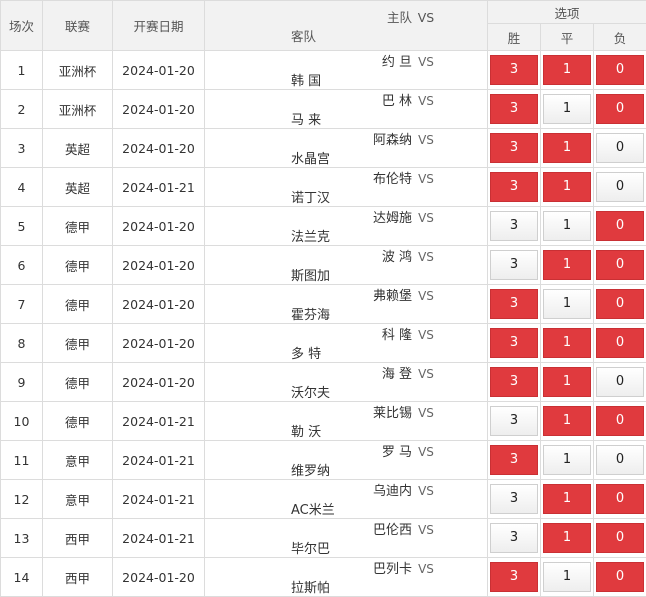 The height and width of the screenshot is (597, 646). Describe the element at coordinates (346, 274) in the screenshot. I see `away-team: 斯图加` at that location.